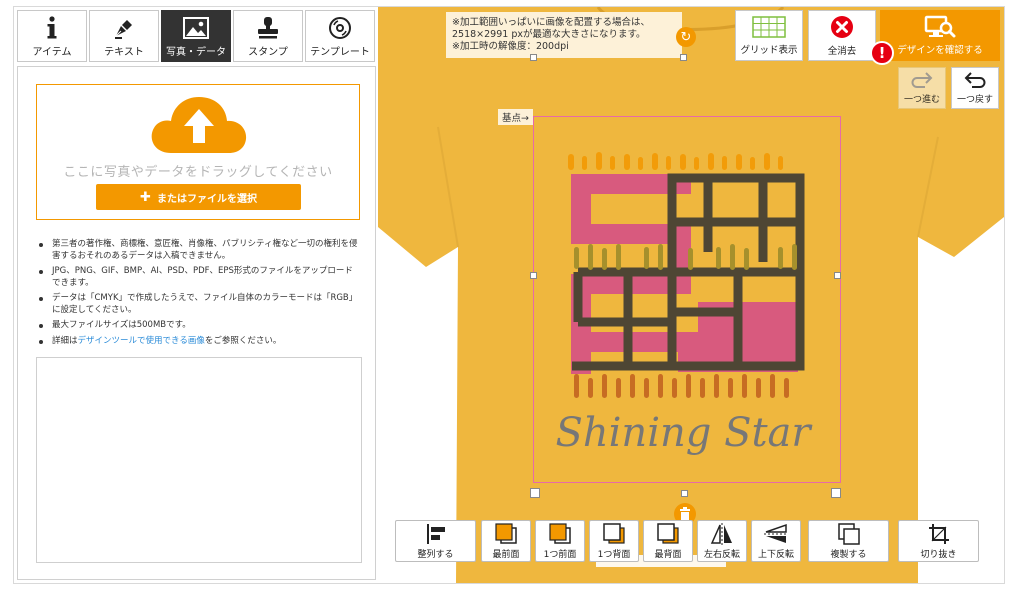 This screenshot has height=598, width=1024. What do you see at coordinates (198, 326) in the screenshot?
I see `note-max-size: 最大ファイルサイズは500MBです。` at bounding box center [198, 326].